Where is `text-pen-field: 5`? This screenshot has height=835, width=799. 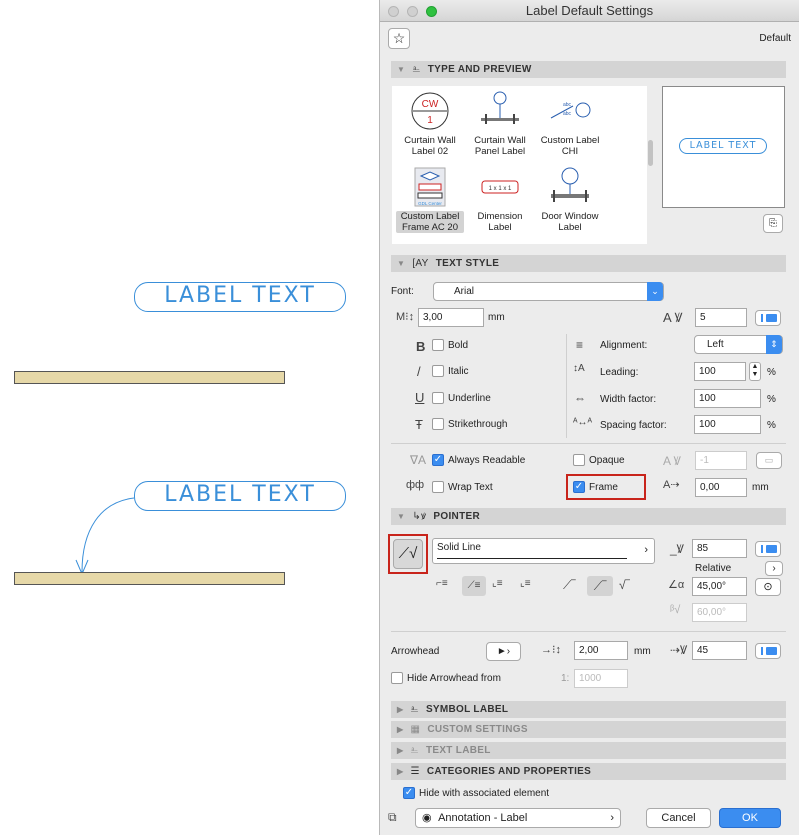 text-pen-field: 5 is located at coordinates (721, 317).